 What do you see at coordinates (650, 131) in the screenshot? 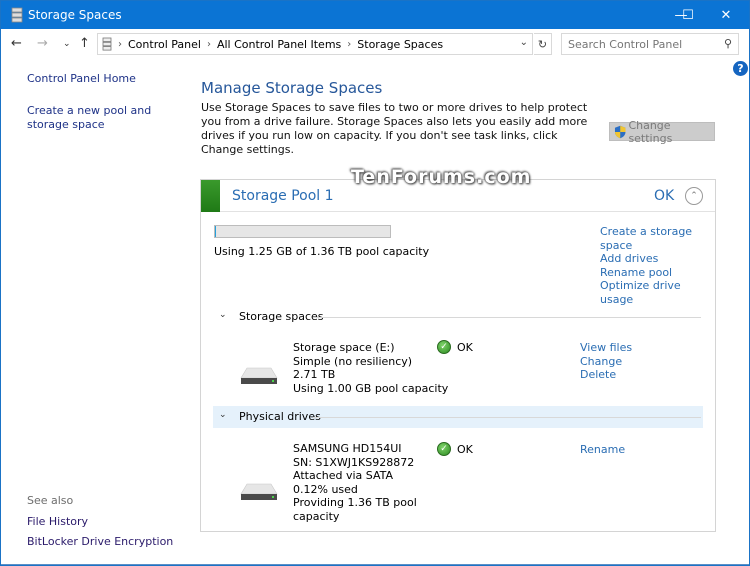
I see `change-settings-label: Change settings` at bounding box center [650, 131].